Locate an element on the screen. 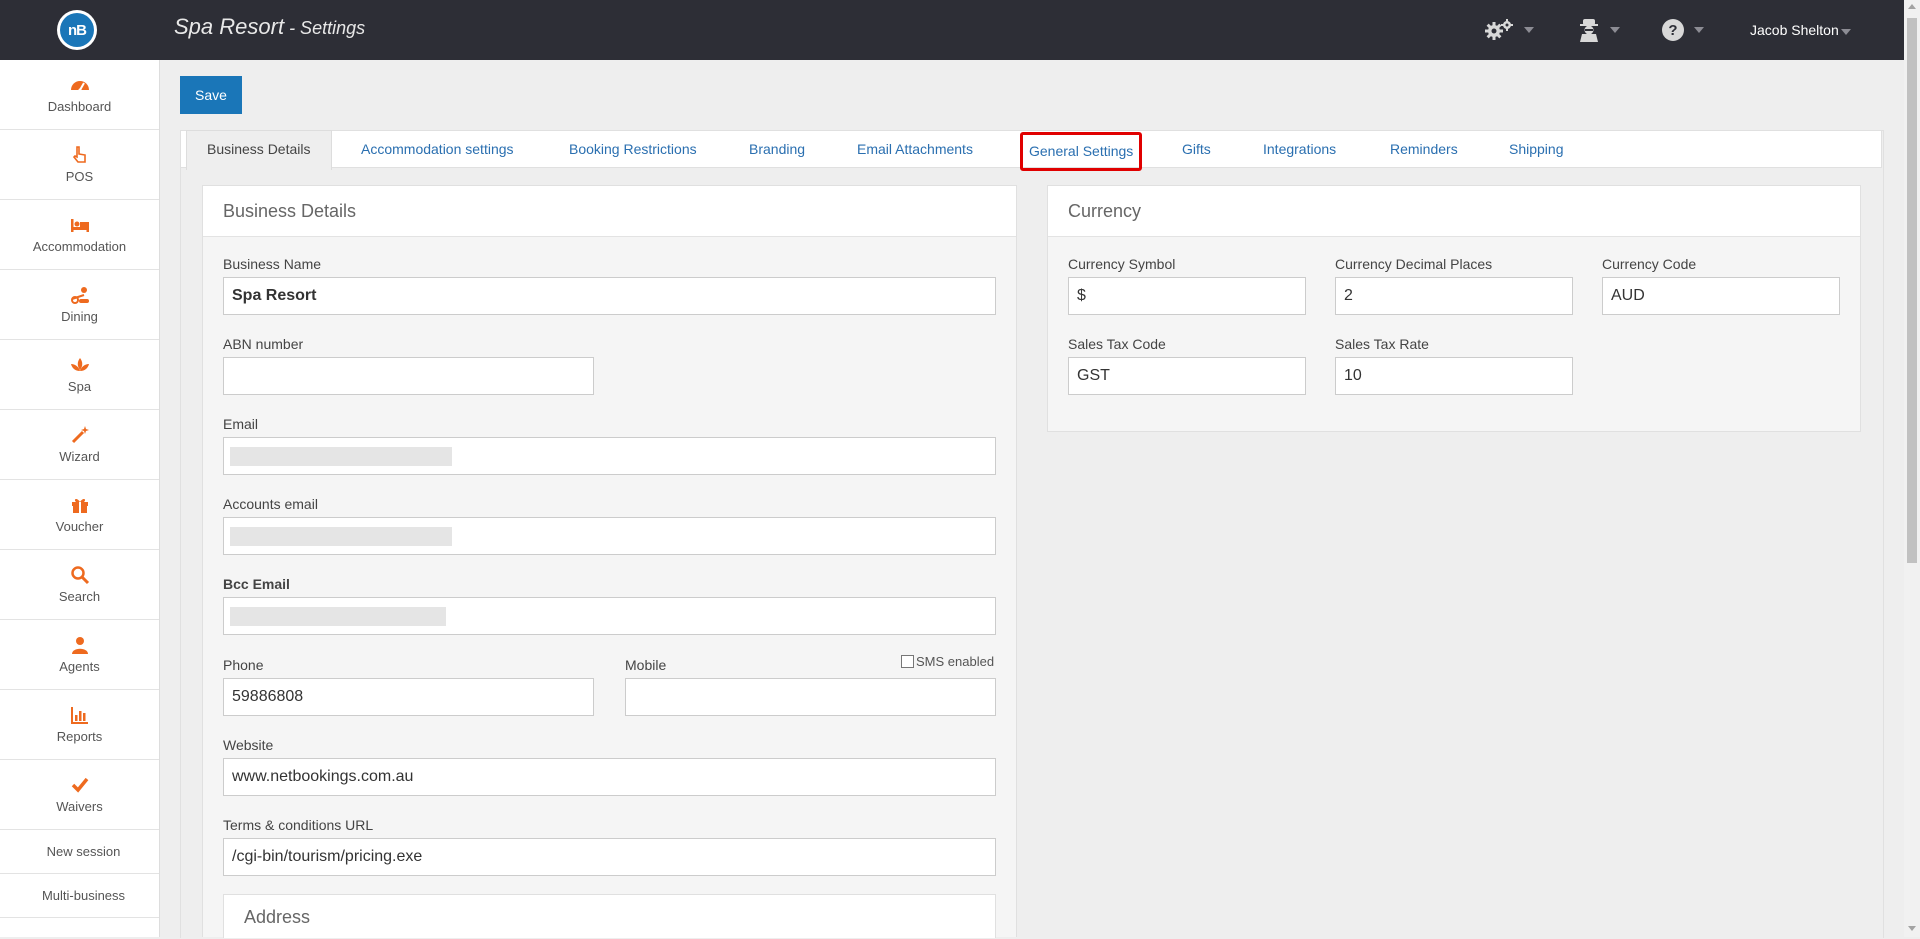  gears-icon is located at coordinates (1499, 29).